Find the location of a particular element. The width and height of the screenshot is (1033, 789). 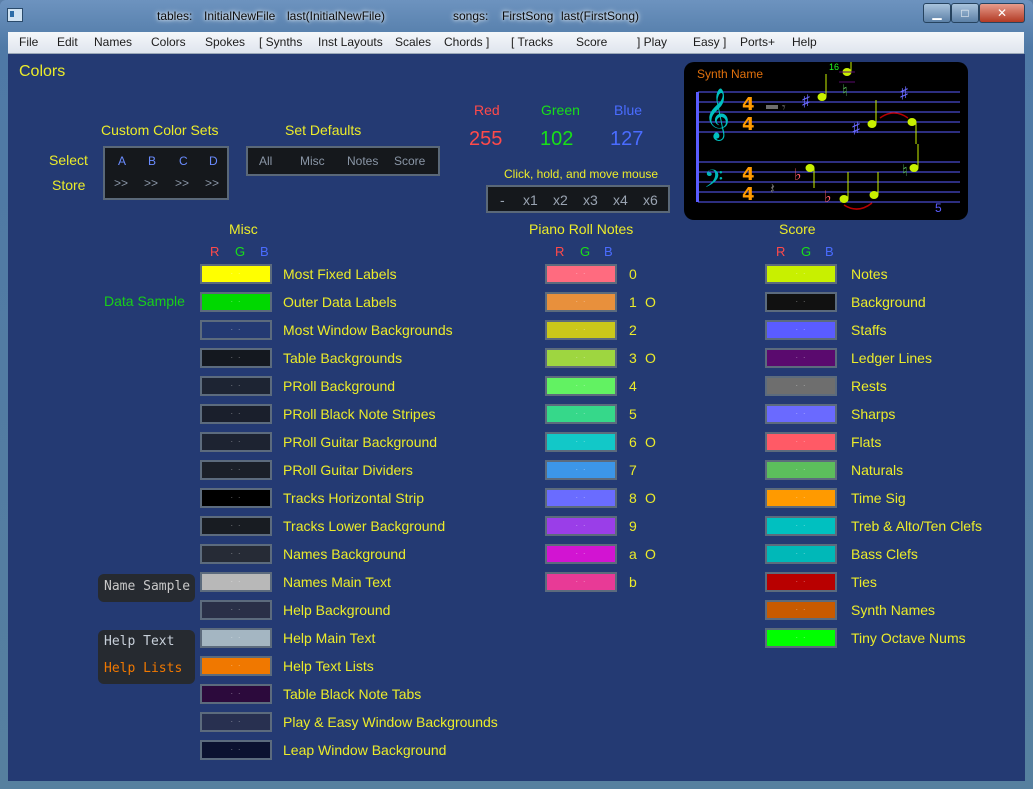

menu-tracks: [ Tracks is located at coordinates (532, 42).